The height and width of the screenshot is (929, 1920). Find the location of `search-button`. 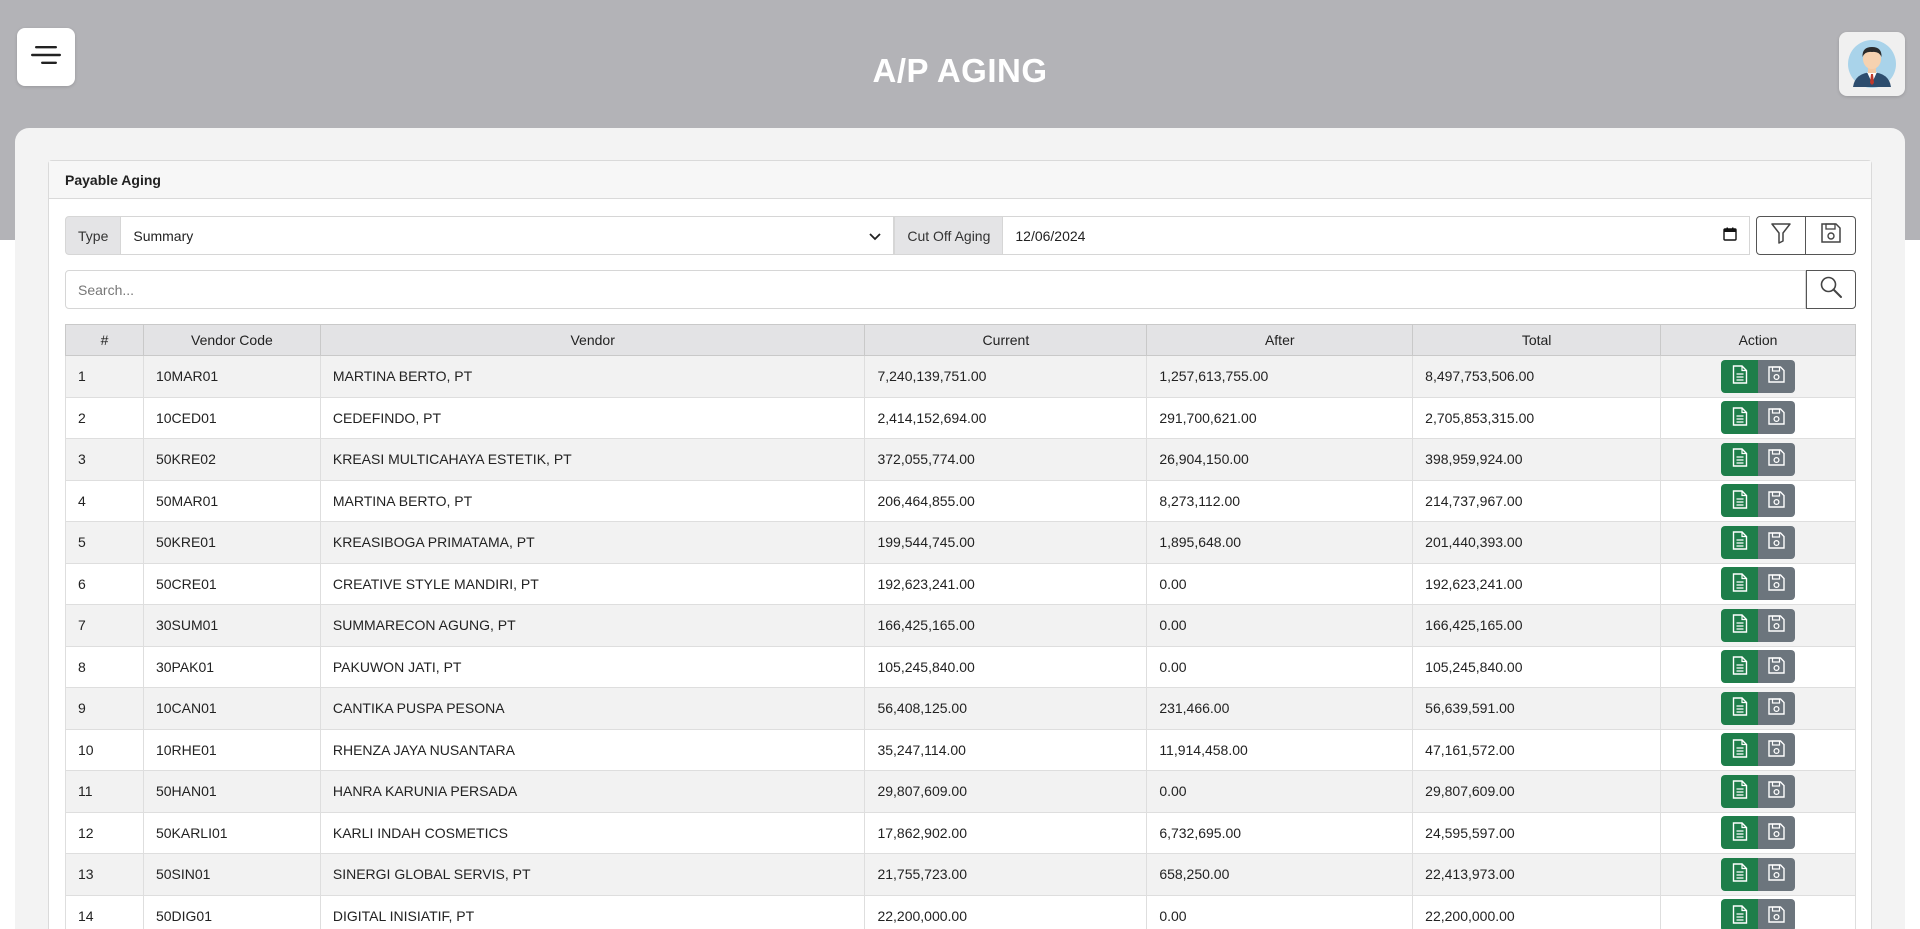

search-button is located at coordinates (1831, 289).